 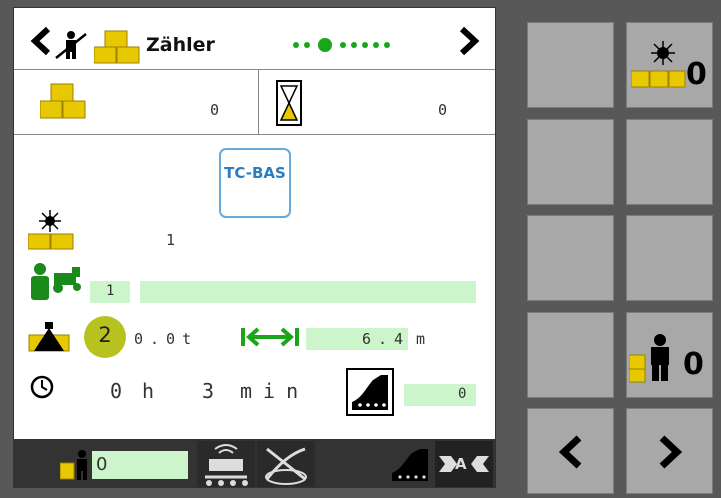 I want to click on time-hours-value: 0, so click(x=116, y=391).